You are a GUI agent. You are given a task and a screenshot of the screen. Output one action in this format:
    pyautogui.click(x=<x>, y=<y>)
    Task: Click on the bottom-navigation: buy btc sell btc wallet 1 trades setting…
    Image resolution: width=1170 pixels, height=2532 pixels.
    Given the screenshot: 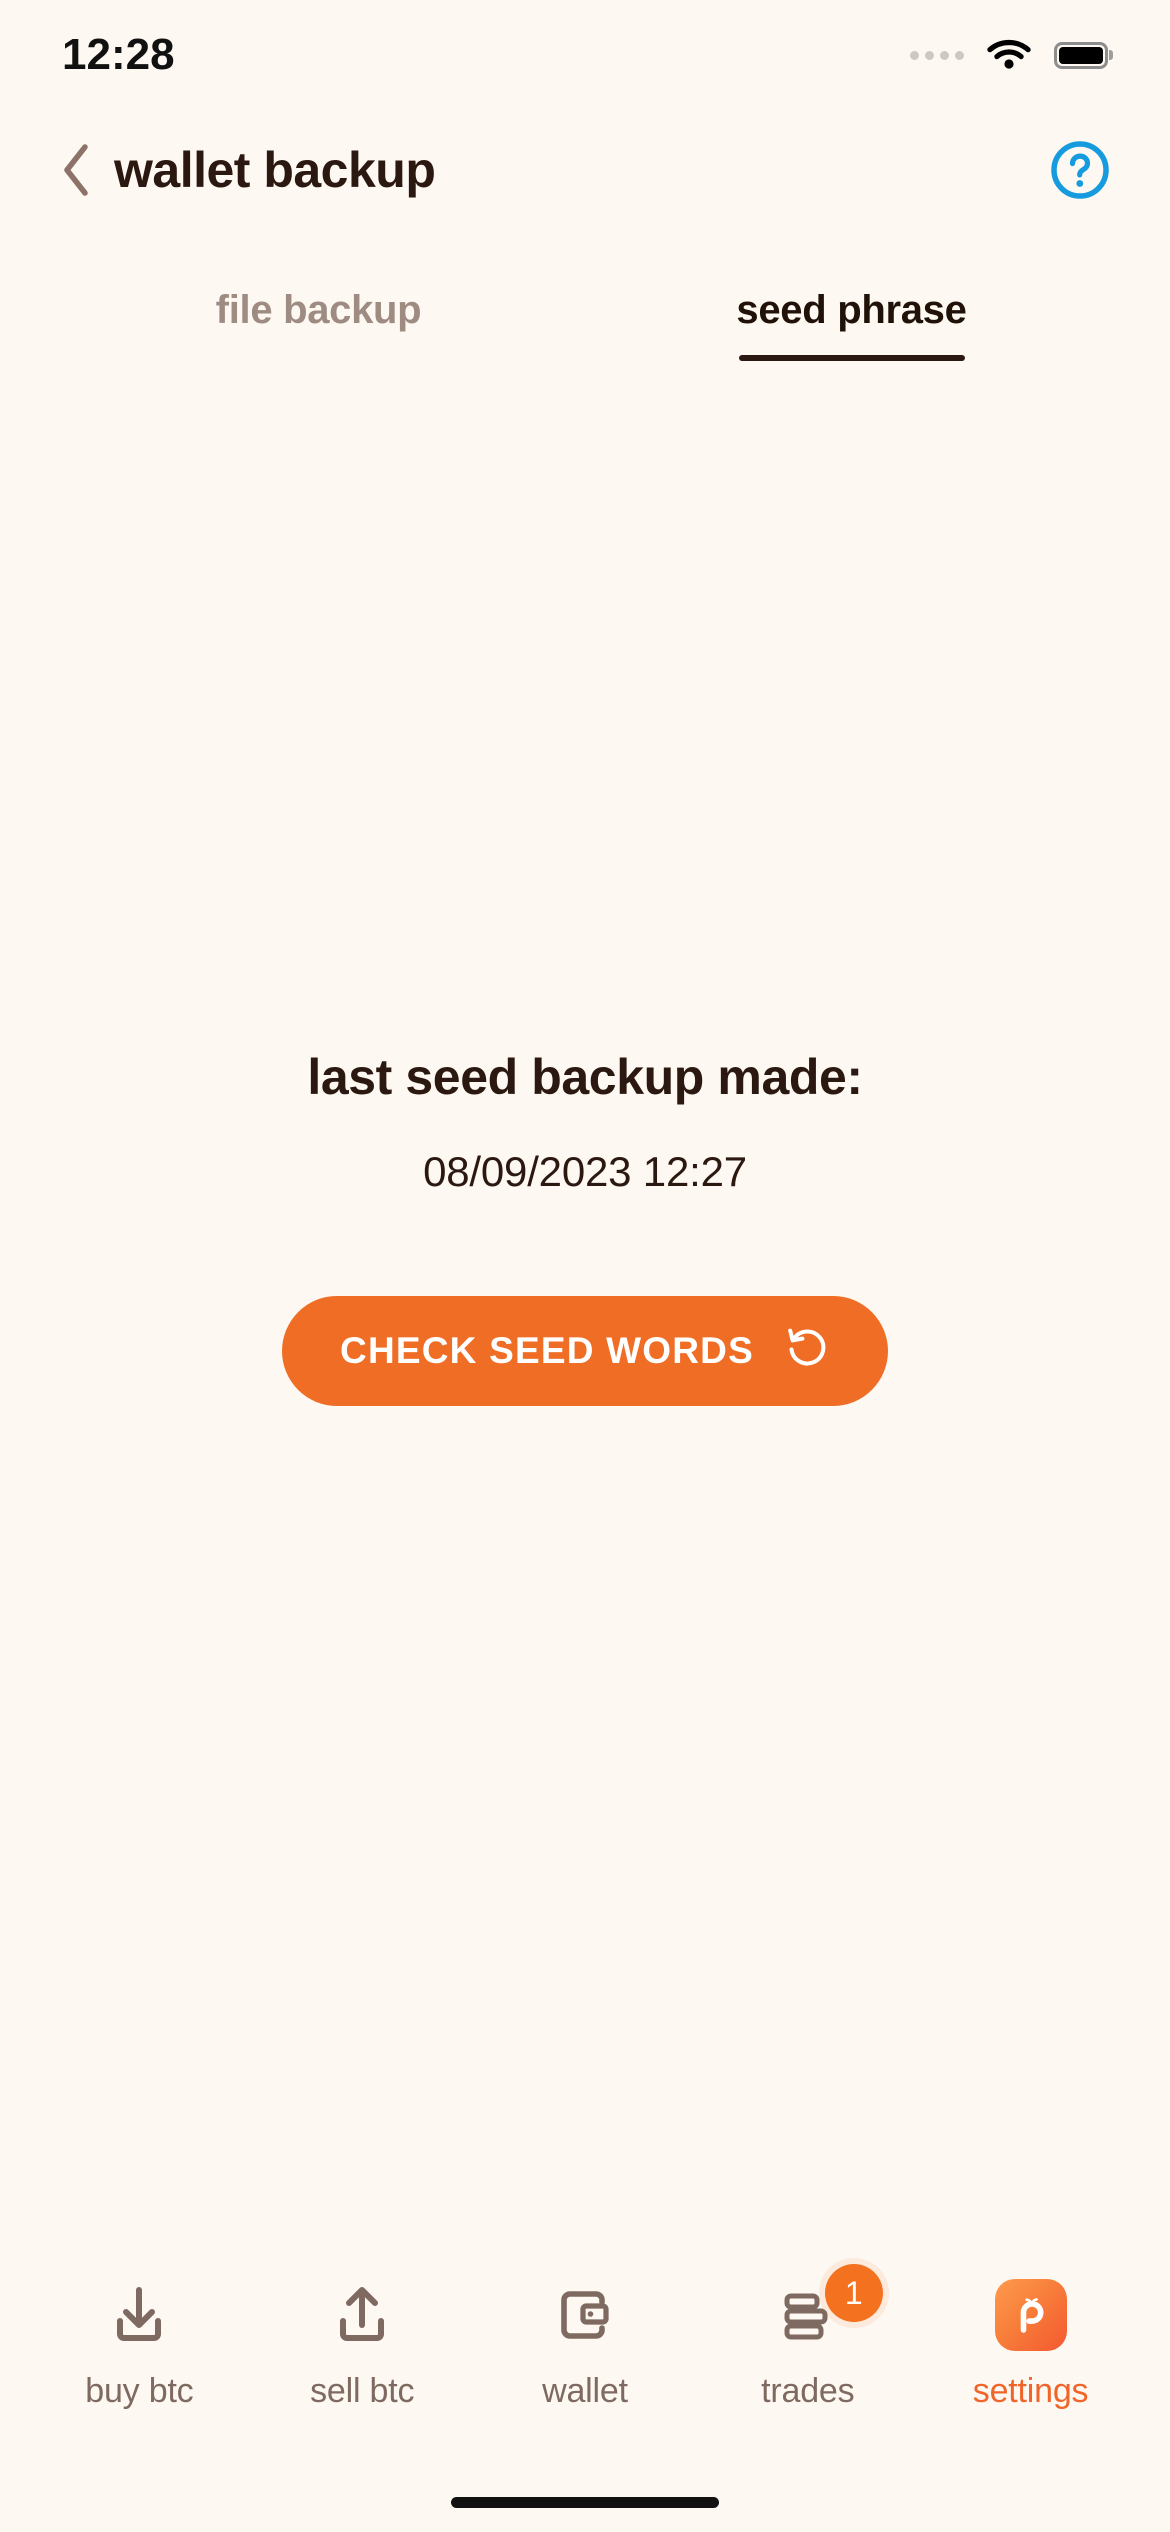 What is the action you would take?
    pyautogui.click(x=585, y=2357)
    